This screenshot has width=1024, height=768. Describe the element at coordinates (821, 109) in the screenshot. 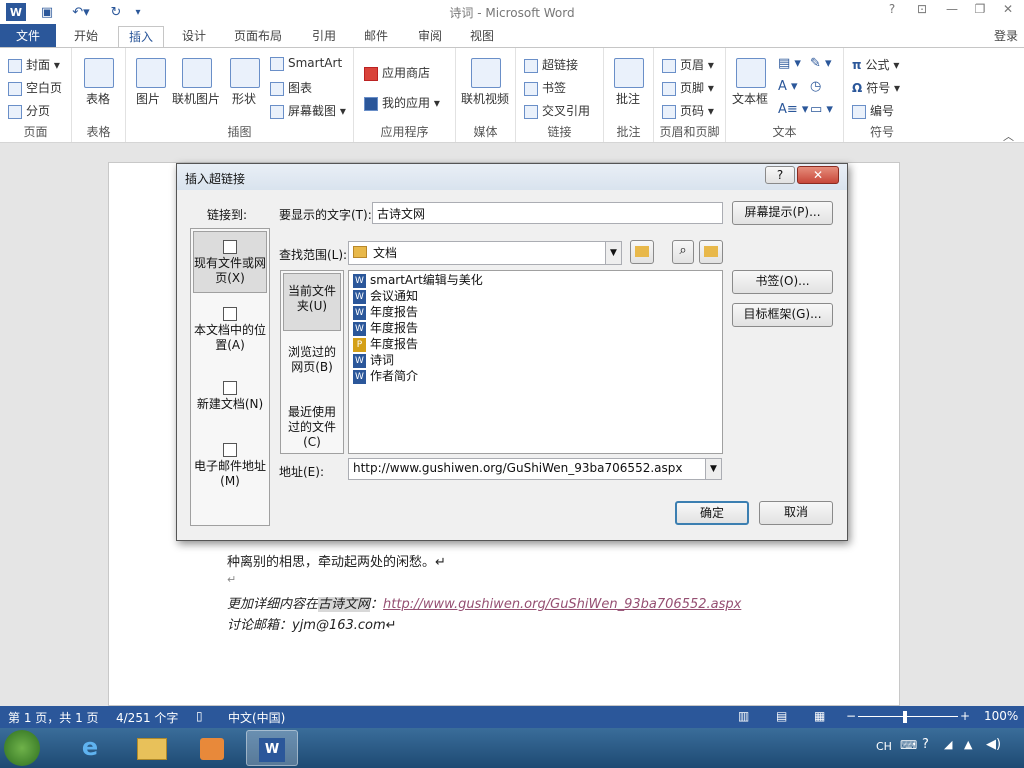

I see `object-icon: ▭ ▾` at that location.